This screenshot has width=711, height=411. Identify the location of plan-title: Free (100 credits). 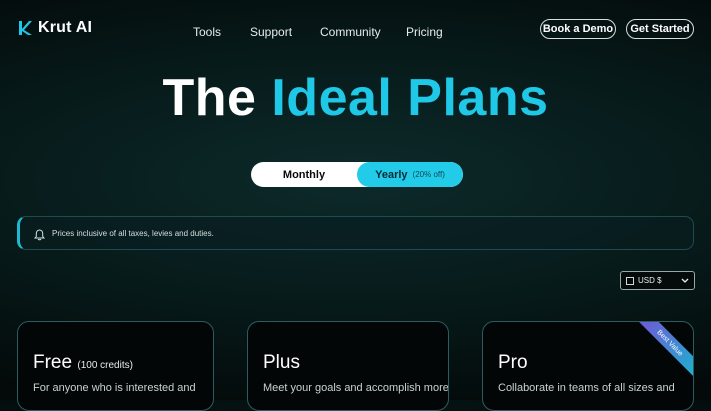
(83, 363).